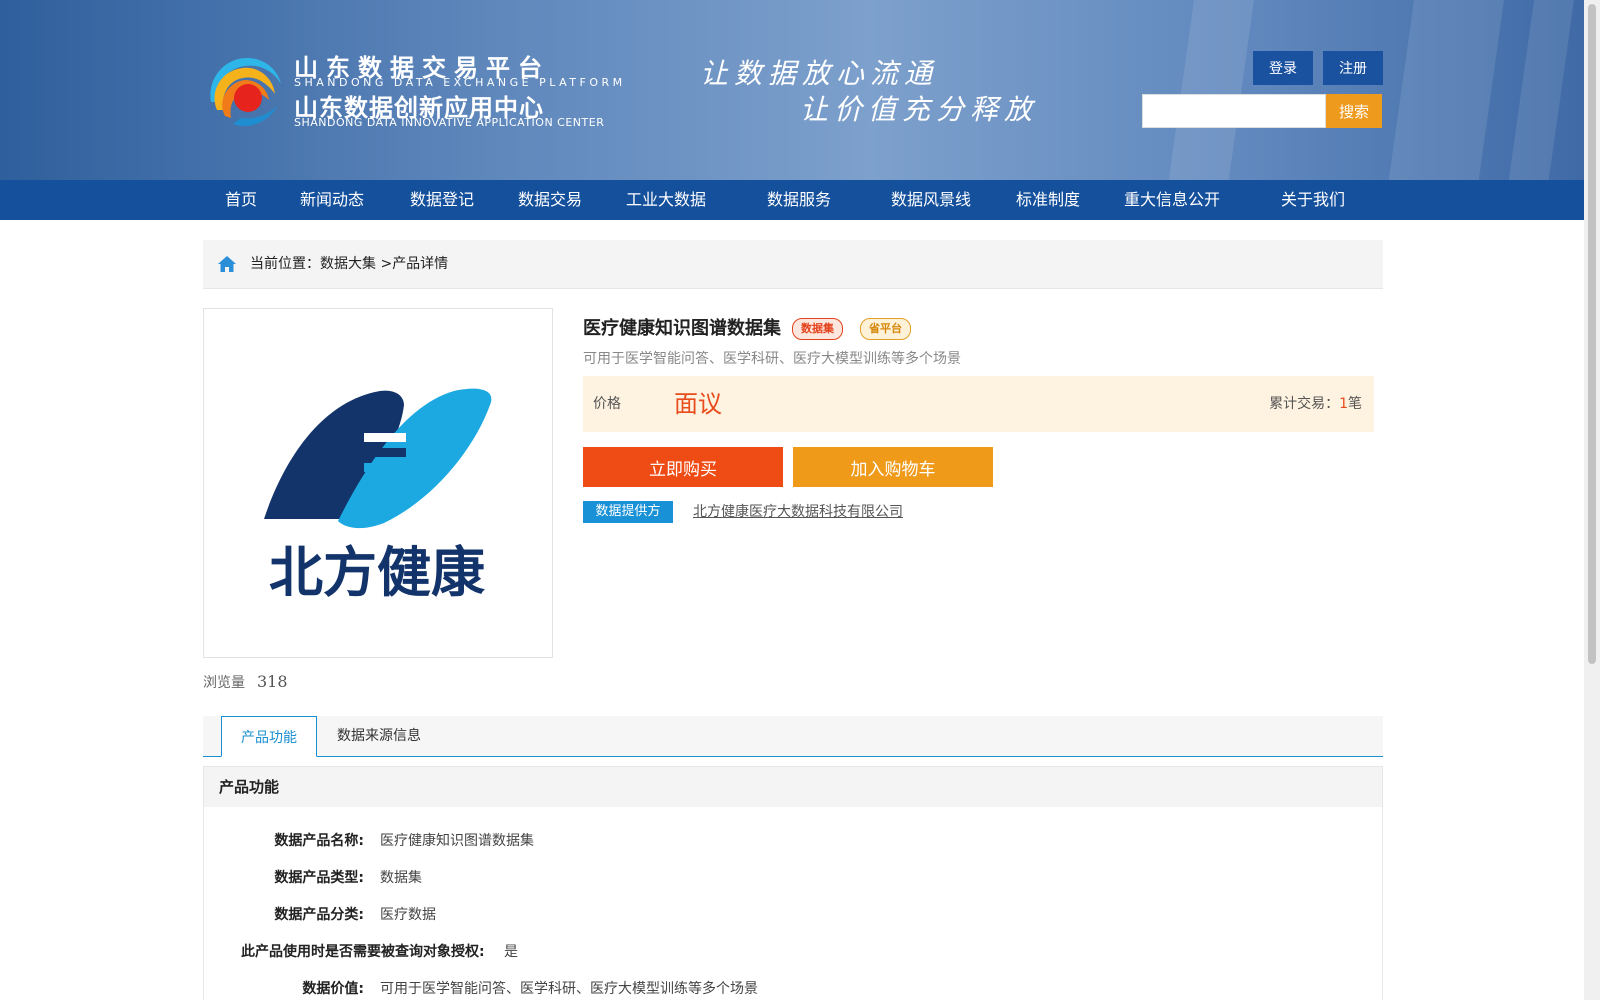 The image size is (1600, 1000). I want to click on page-scrollbar, so click(1592, 500).